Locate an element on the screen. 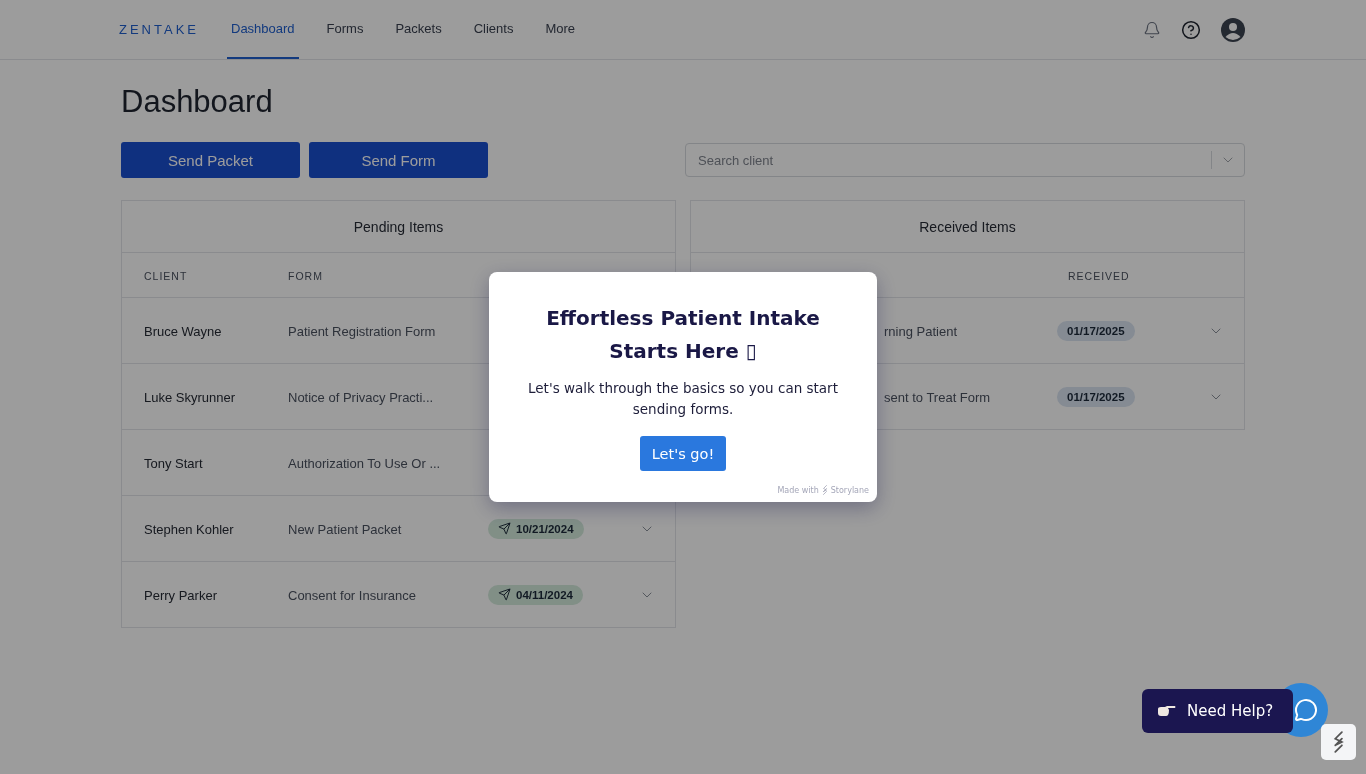 The width and height of the screenshot is (1366, 774). nav-tab: Clients is located at coordinates (493, 29).